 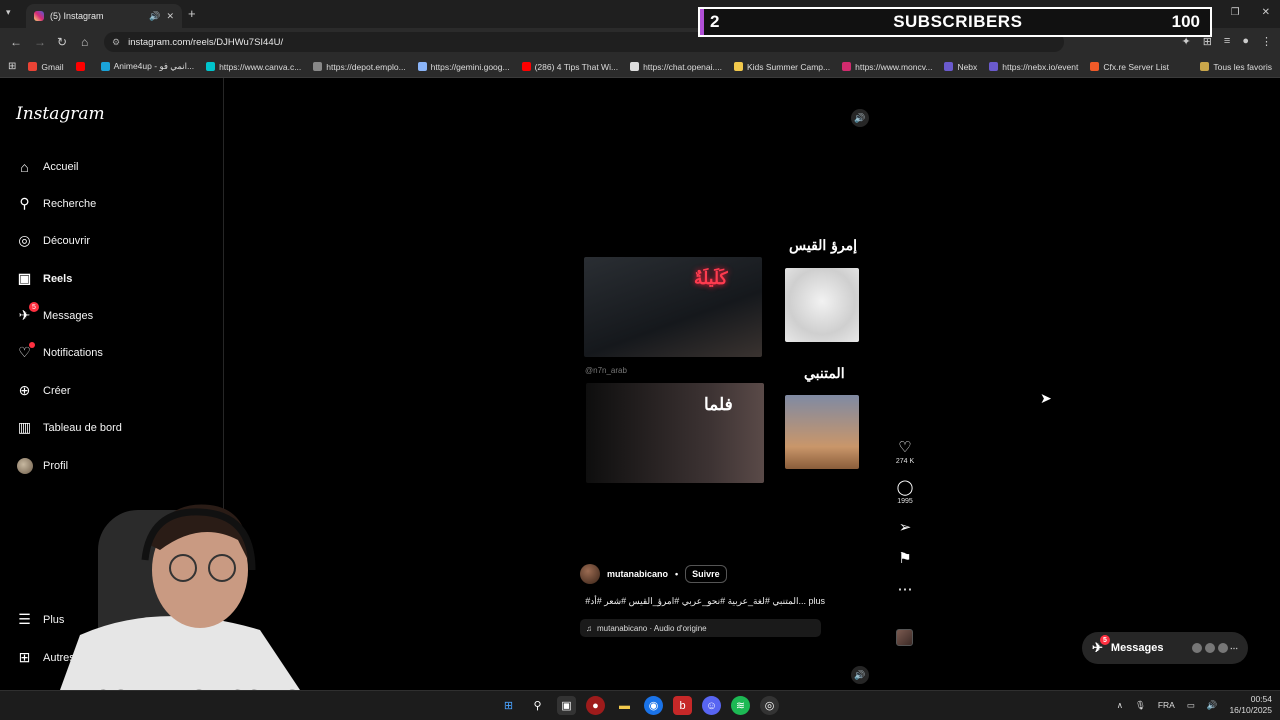 What do you see at coordinates (637, 574) in the screenshot?
I see `author-username: mutanabicano` at bounding box center [637, 574].